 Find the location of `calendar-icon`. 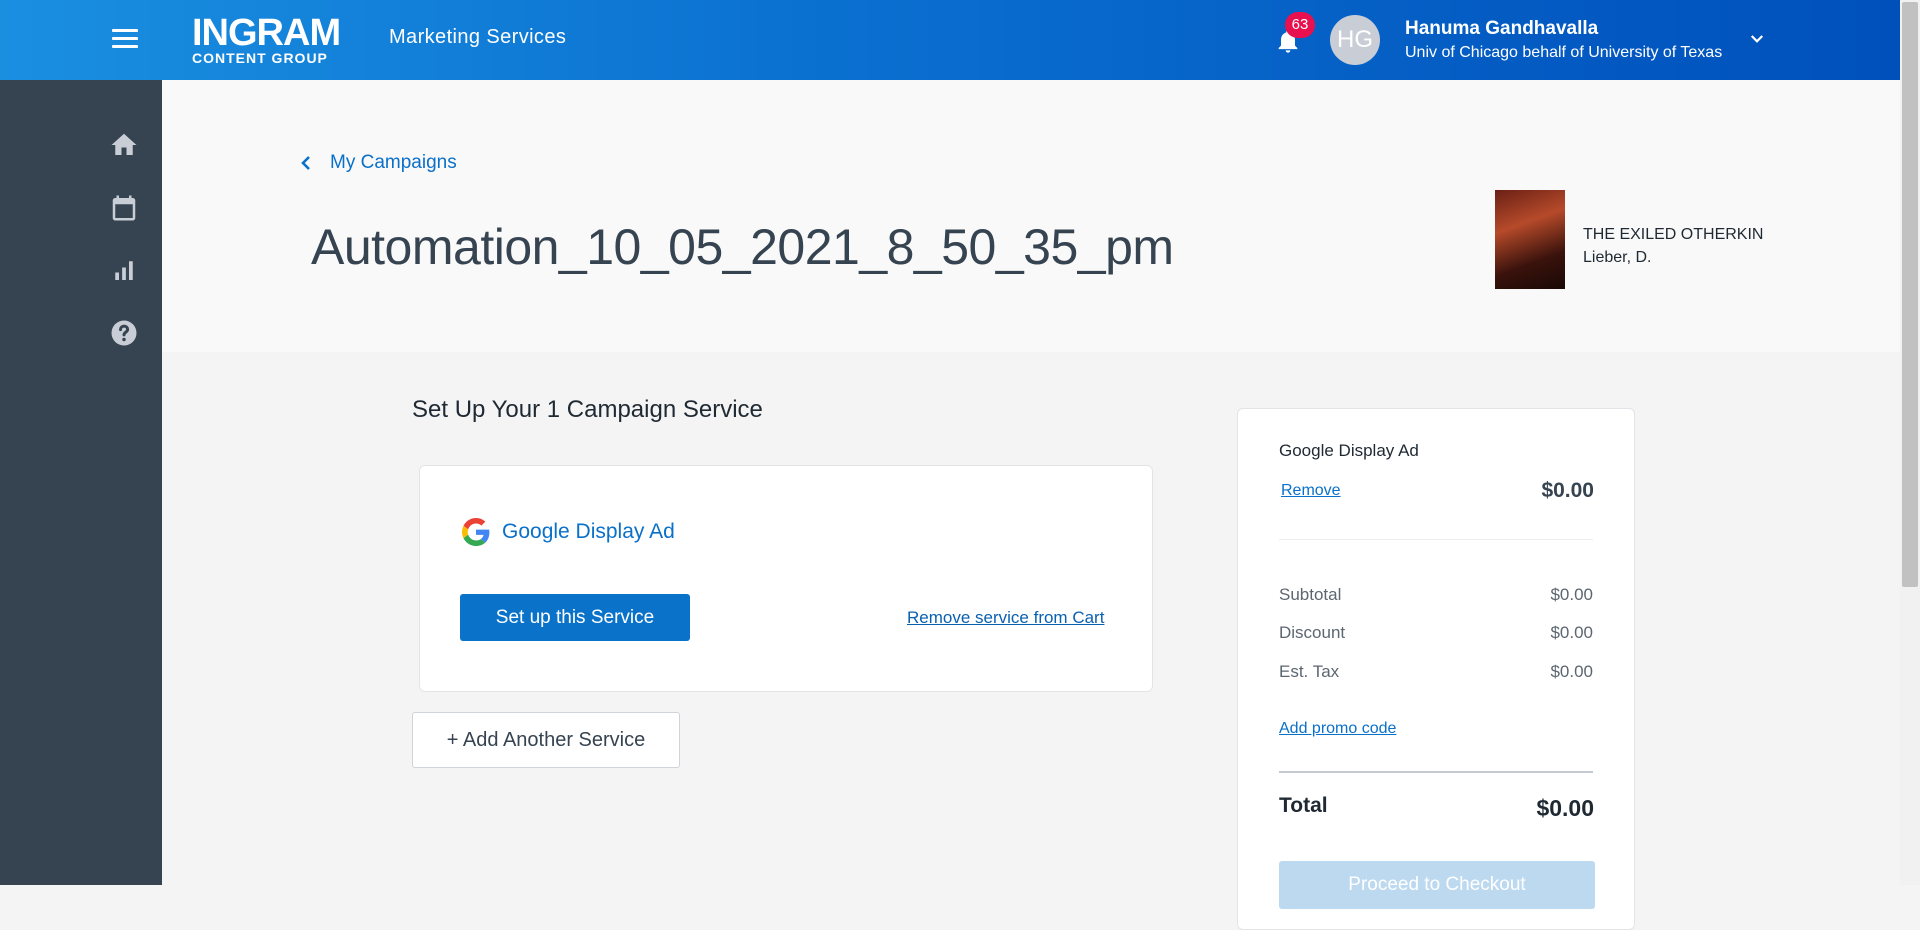

calendar-icon is located at coordinates (124, 208).